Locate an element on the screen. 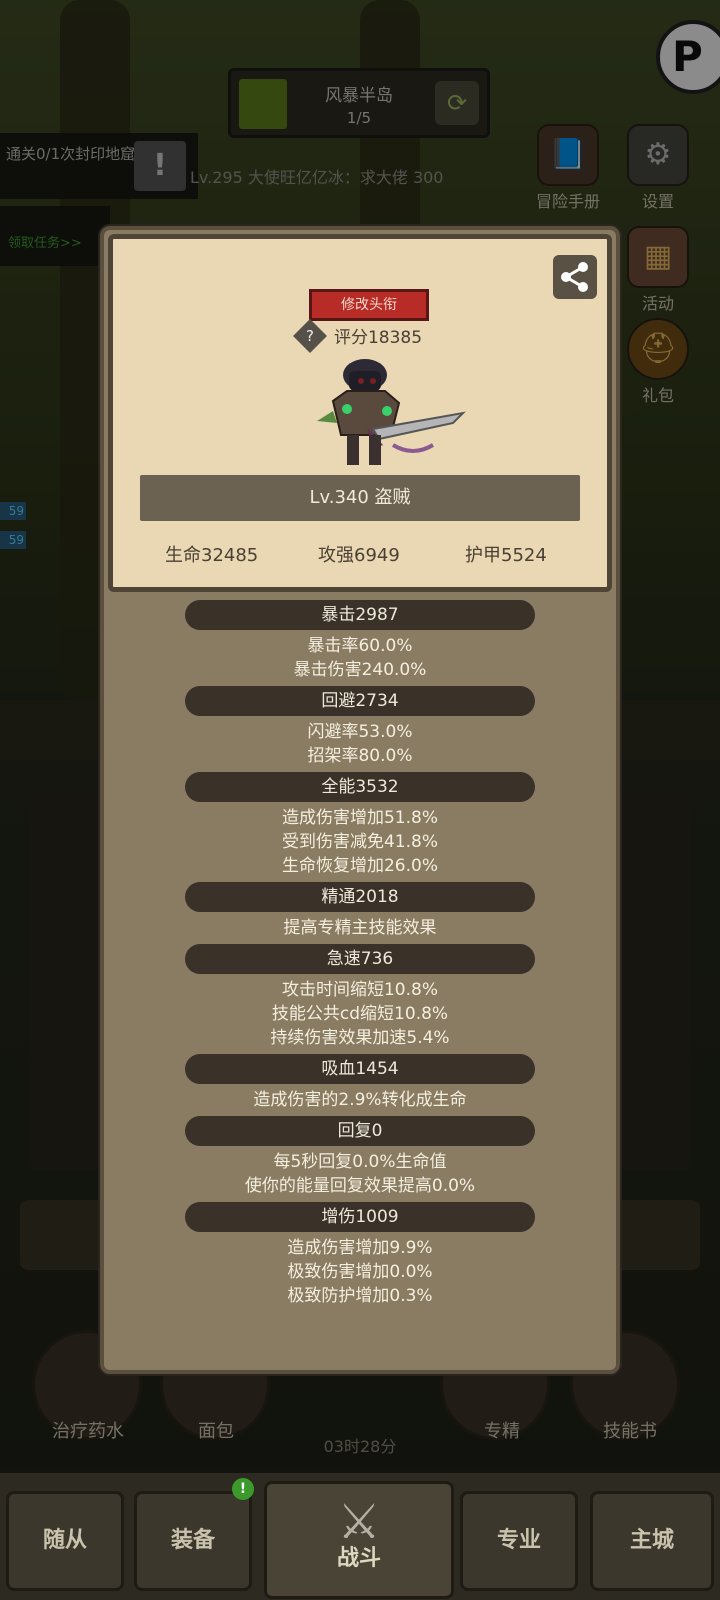  stat-line: 攻击时间缩短10.8% is located at coordinates (359, 990).